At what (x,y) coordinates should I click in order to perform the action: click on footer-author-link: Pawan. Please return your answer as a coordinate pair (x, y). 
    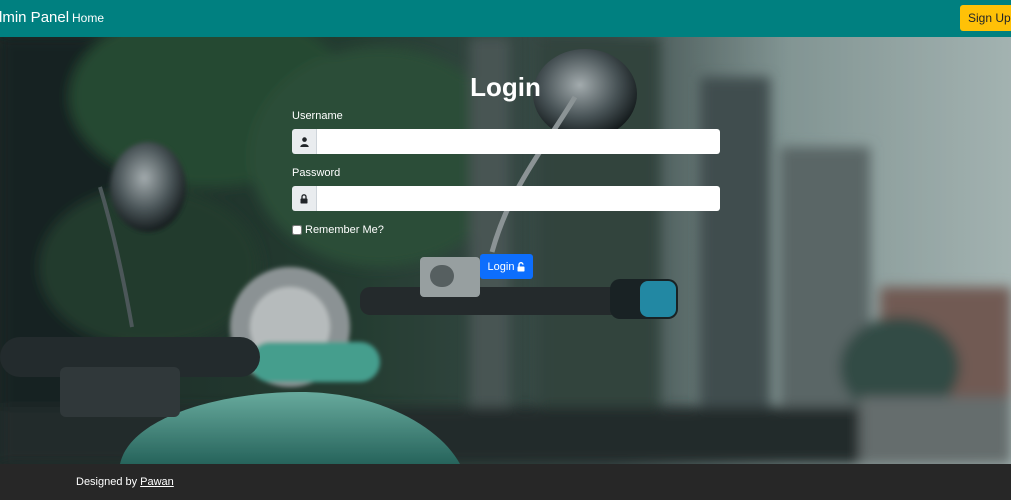
    Looking at the image, I should click on (157, 482).